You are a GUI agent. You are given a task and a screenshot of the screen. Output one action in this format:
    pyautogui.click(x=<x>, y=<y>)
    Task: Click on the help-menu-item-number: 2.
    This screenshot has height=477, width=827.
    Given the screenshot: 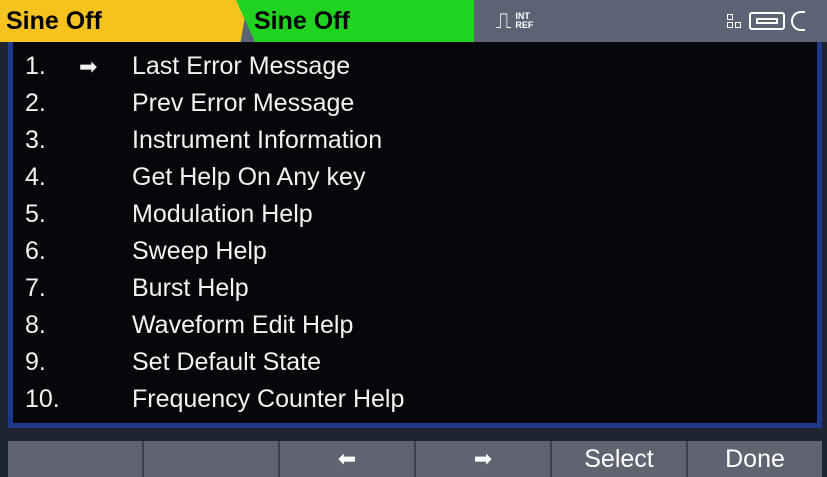 What is the action you would take?
    pyautogui.click(x=35, y=103)
    